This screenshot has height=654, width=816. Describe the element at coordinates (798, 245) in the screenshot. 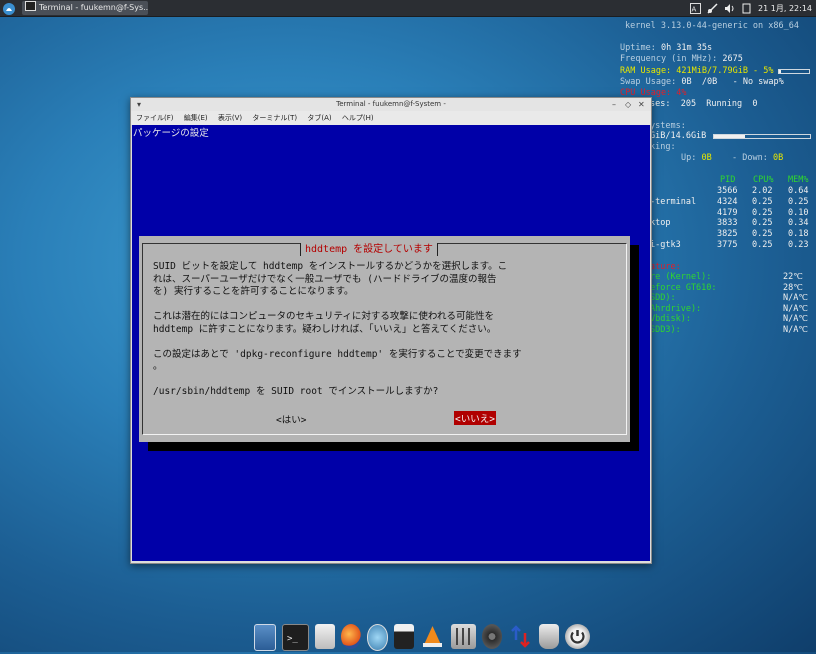

I see `conky-proc-mem: 0.23` at that location.